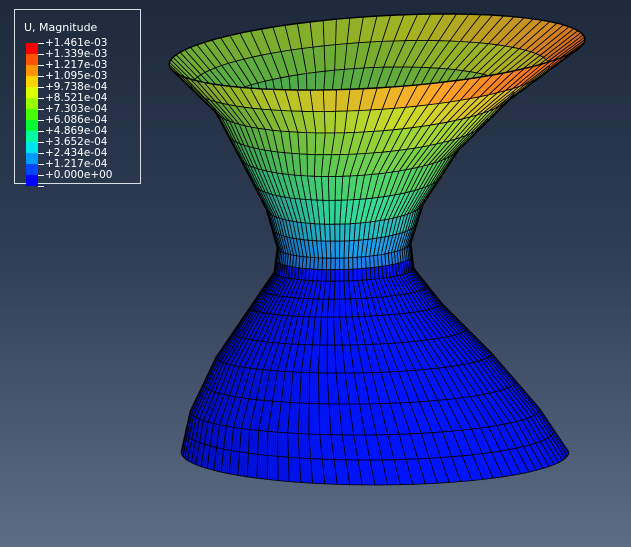 The width and height of the screenshot is (631, 547). I want to click on legend-entry: +9.738e-04, so click(66, 89).